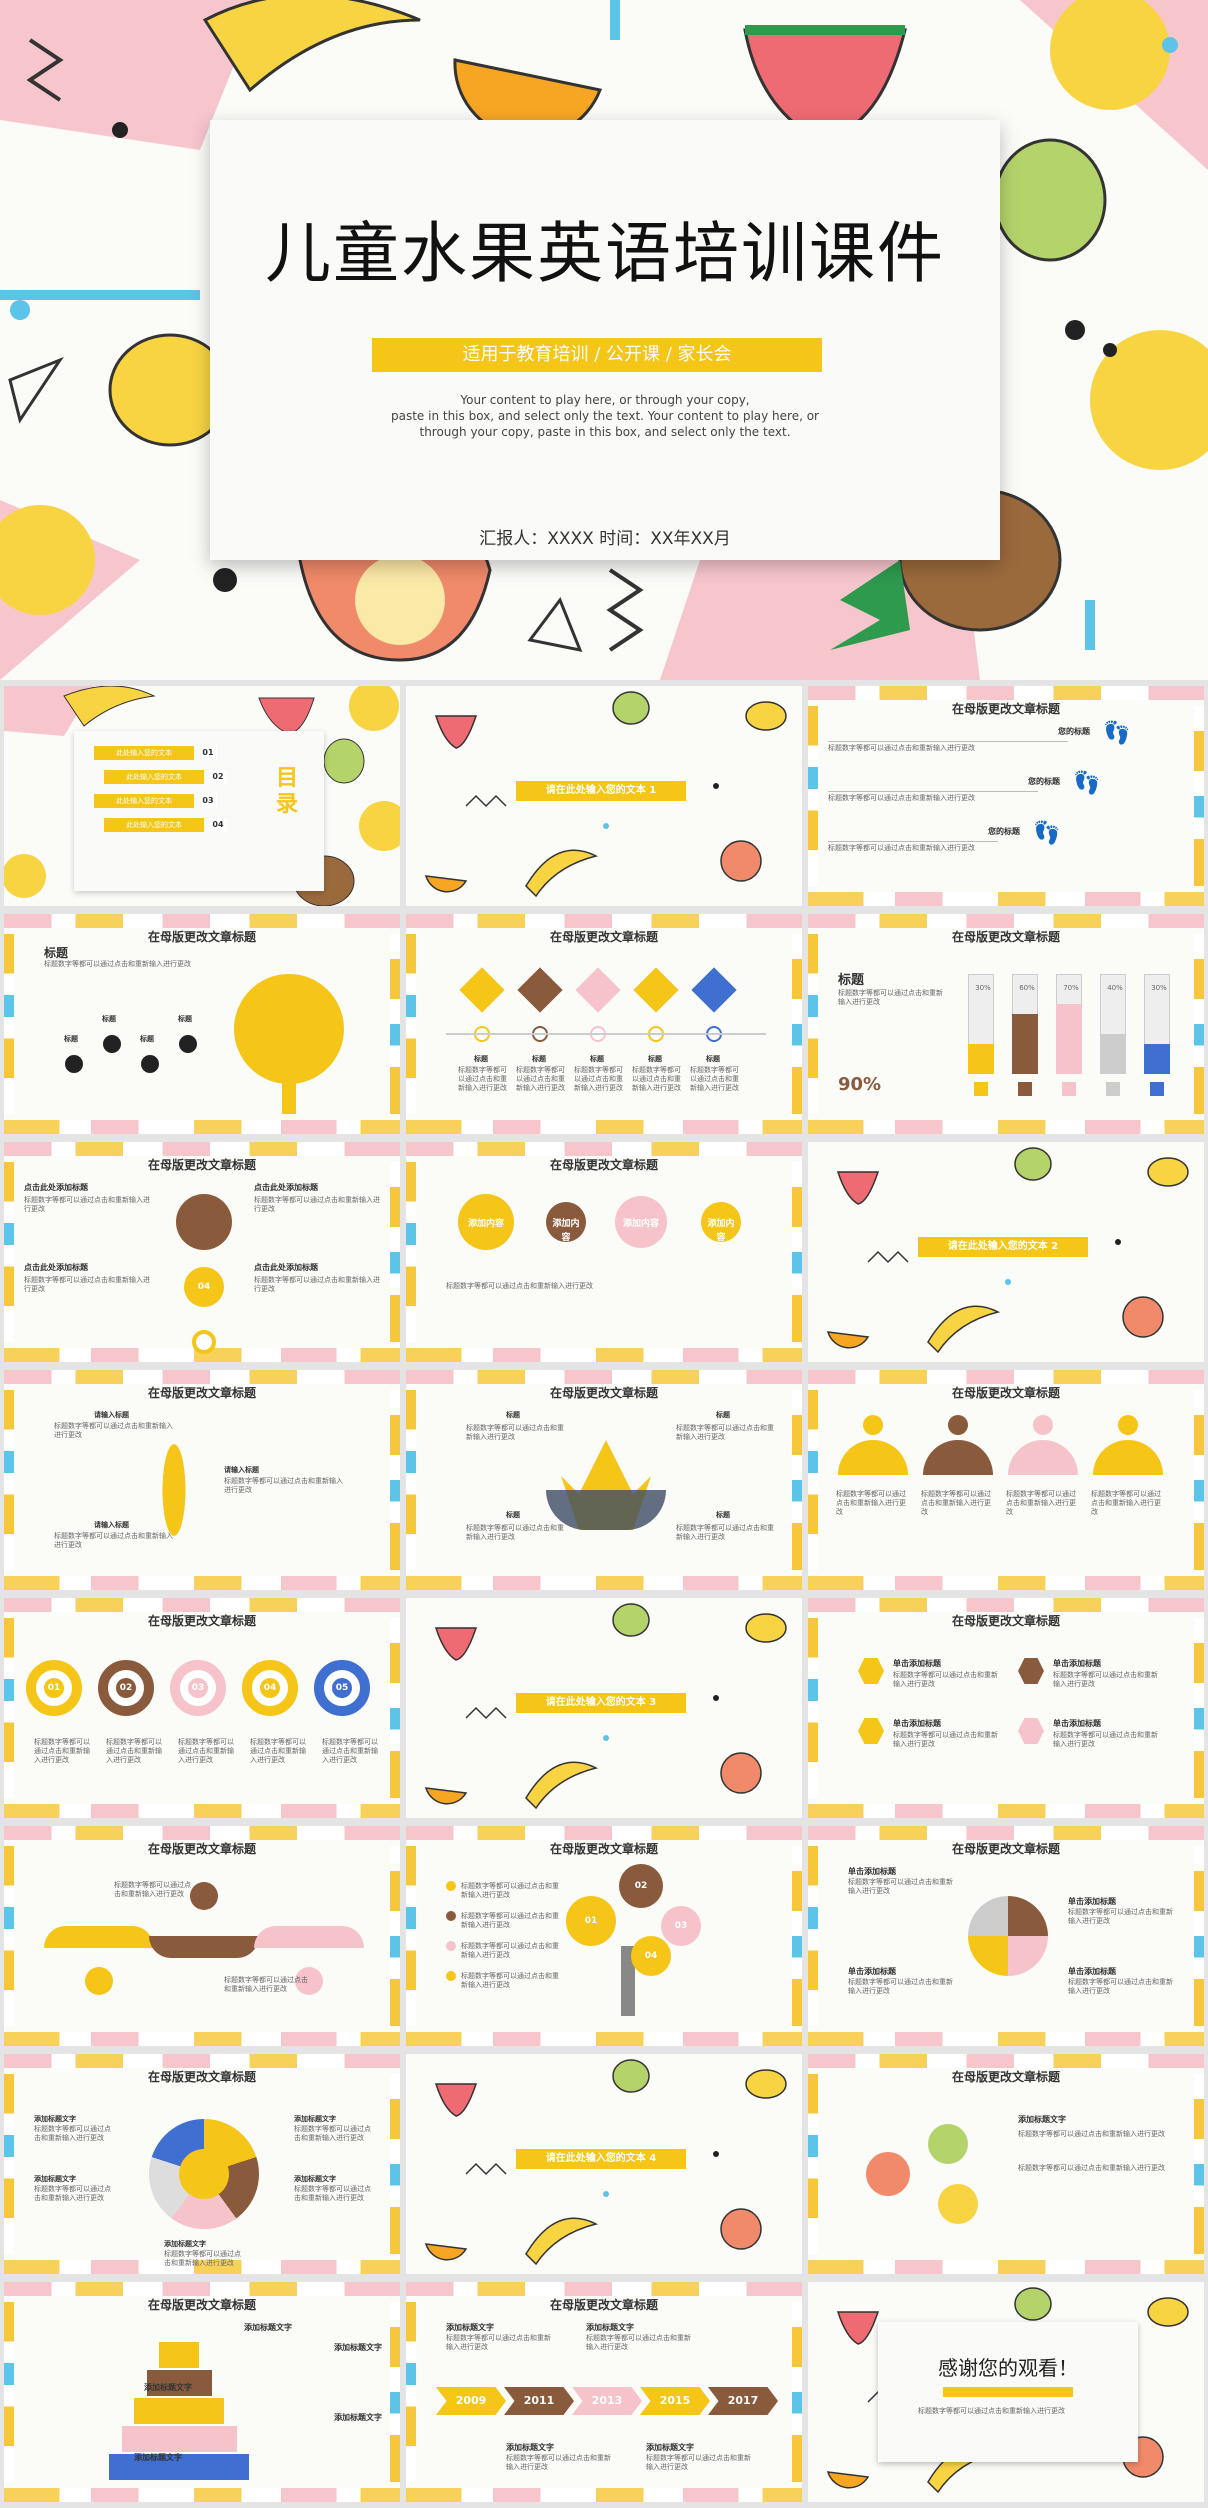 This screenshot has height=2508, width=1208. What do you see at coordinates (266, 1985) in the screenshot?
I see `wave-text-2: 标题数字等都可以通过点击和重新输入进行更改` at bounding box center [266, 1985].